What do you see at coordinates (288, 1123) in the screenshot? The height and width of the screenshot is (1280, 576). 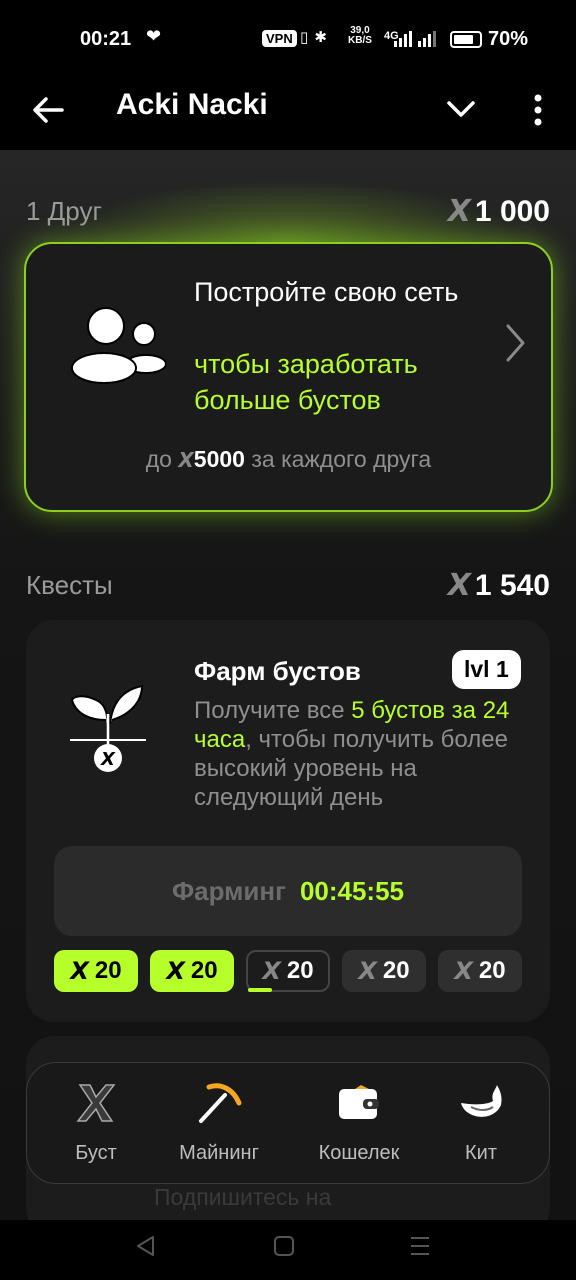 I see `bottom-tab-bar: Буст Майнинг Кошелек Кит` at bounding box center [288, 1123].